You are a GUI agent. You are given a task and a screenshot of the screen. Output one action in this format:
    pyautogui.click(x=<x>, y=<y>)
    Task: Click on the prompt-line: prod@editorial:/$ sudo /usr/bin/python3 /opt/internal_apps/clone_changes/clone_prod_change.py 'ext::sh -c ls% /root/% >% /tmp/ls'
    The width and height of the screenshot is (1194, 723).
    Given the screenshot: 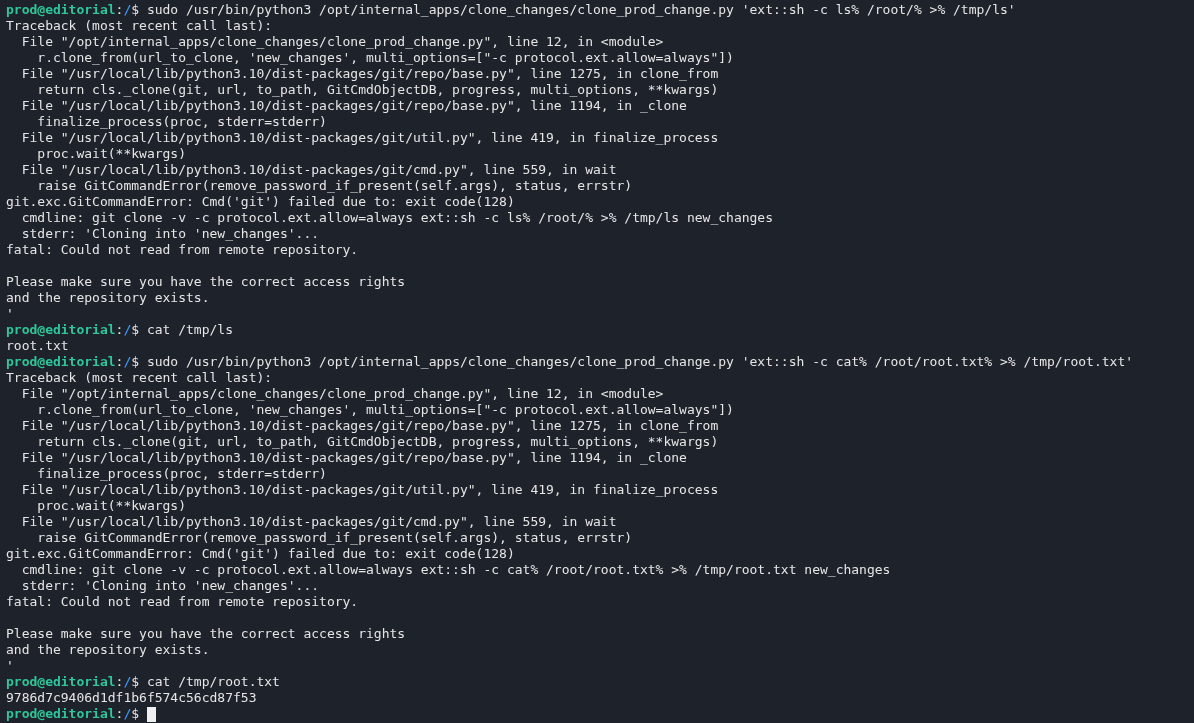 What is the action you would take?
    pyautogui.click(x=511, y=10)
    